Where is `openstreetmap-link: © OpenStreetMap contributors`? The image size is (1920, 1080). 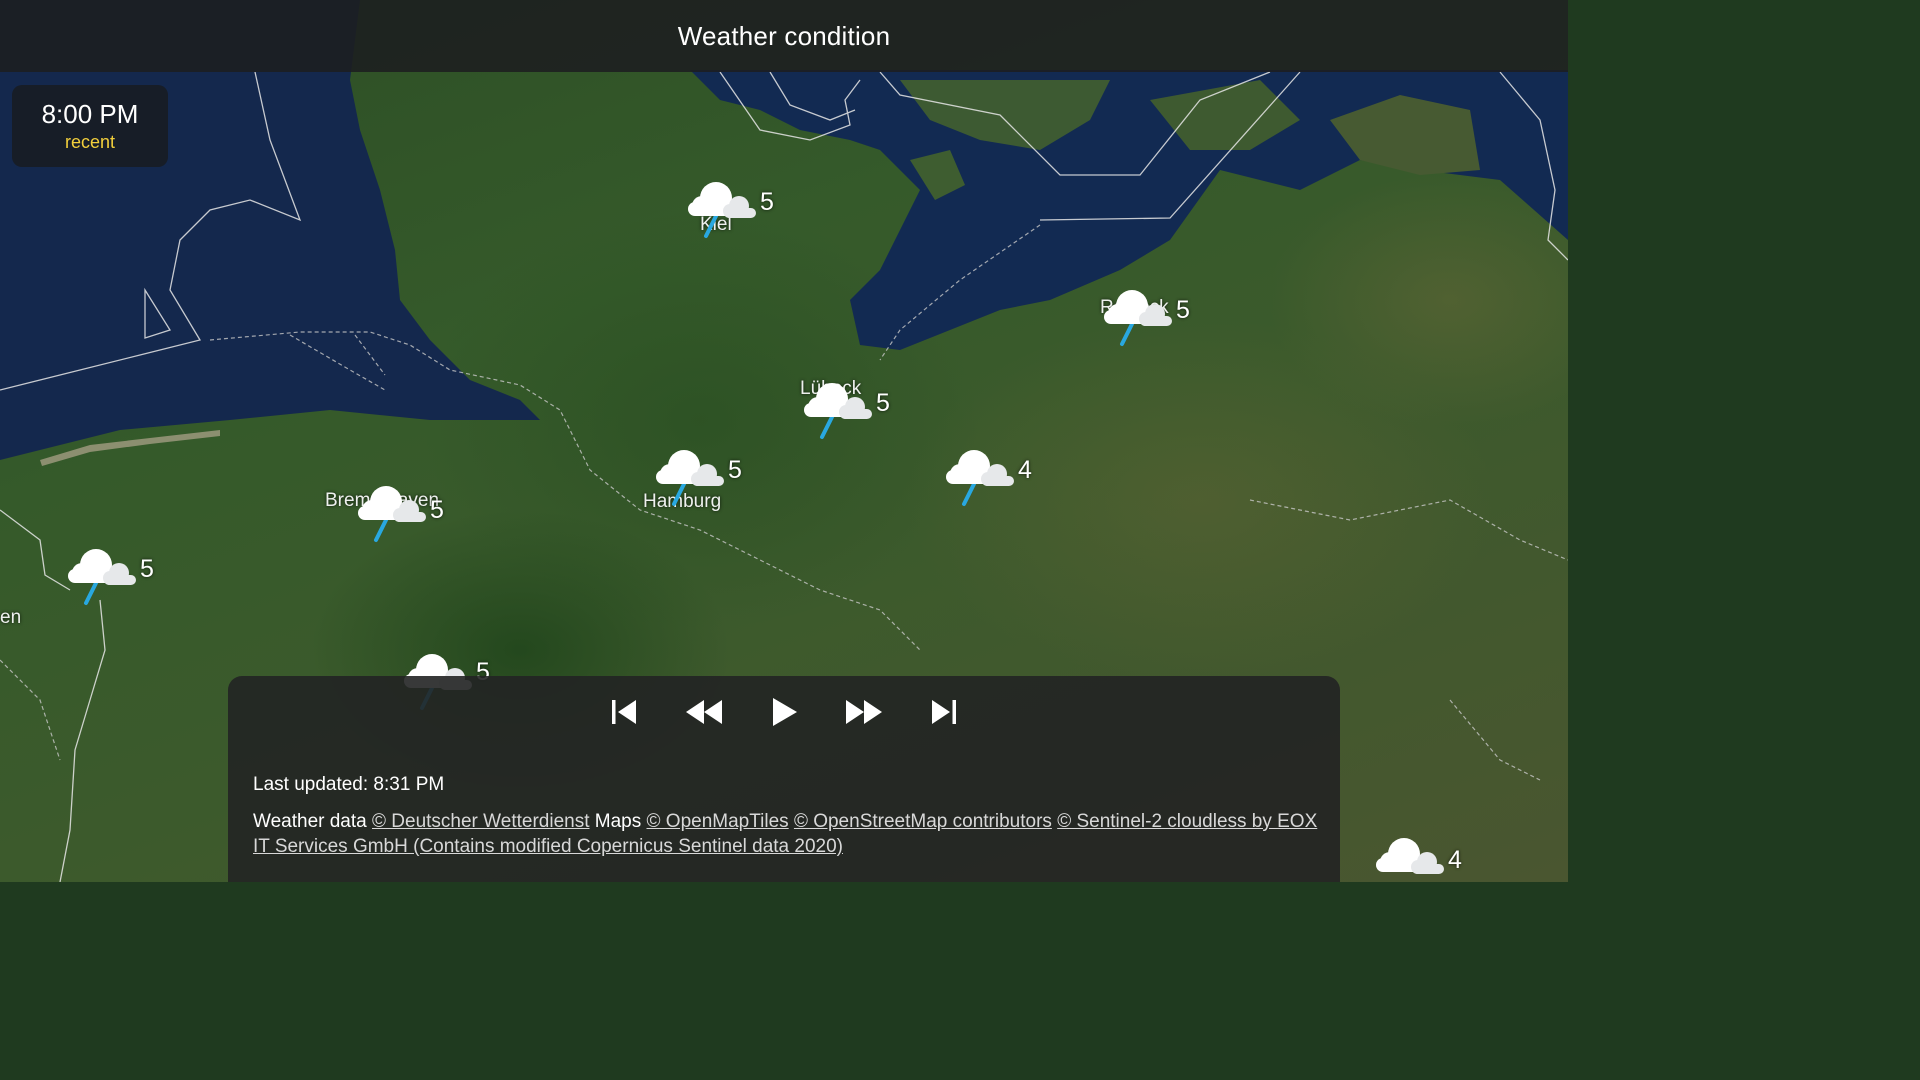 openstreetmap-link: © OpenStreetMap contributors is located at coordinates (923, 821).